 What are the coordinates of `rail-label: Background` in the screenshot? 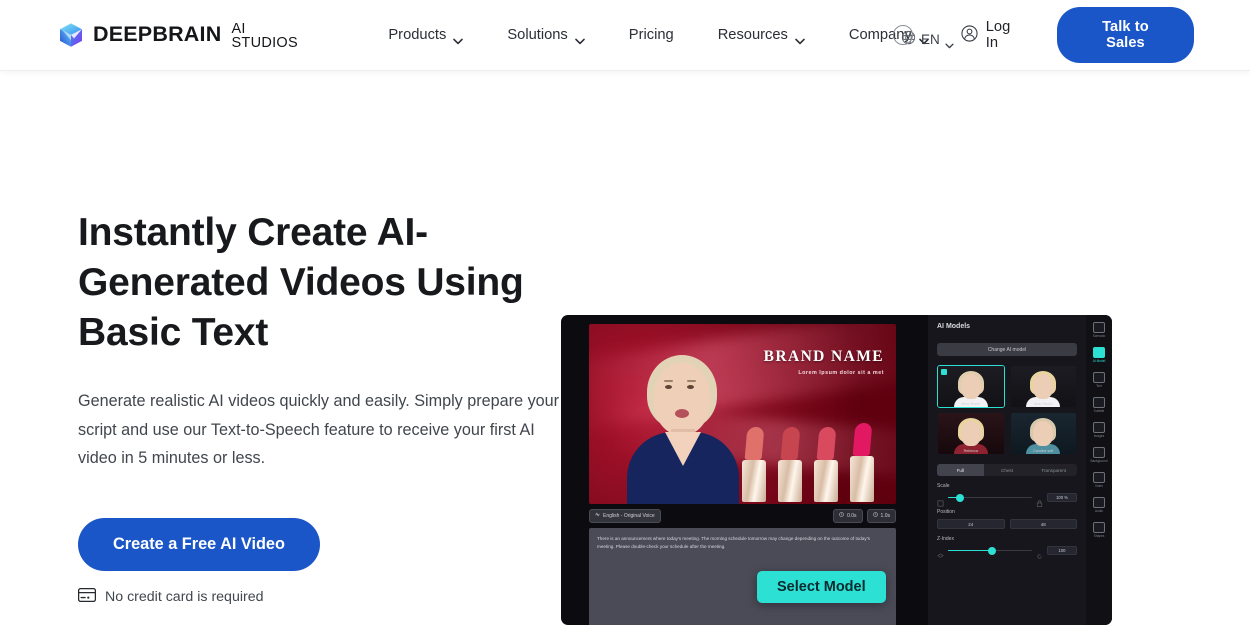 It's located at (1099, 461).